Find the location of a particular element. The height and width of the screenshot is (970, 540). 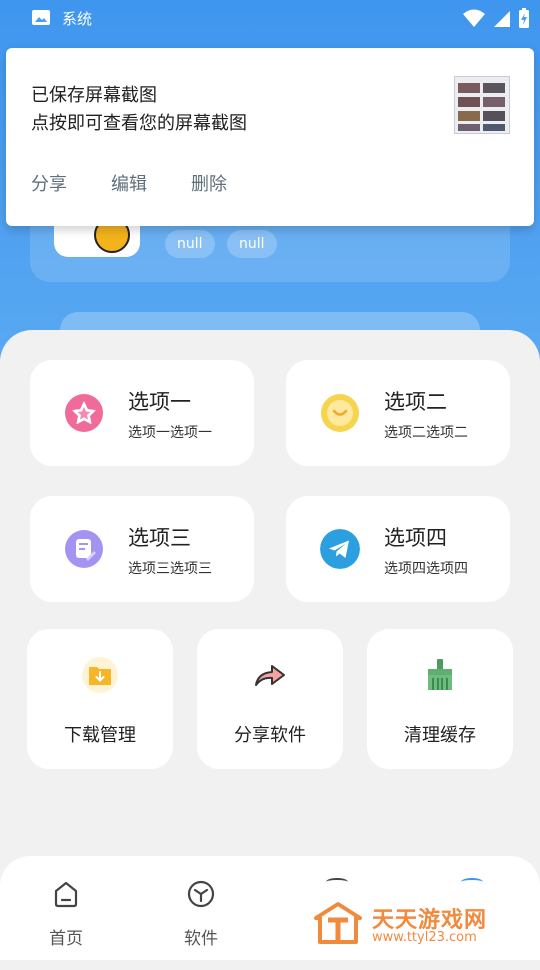

status-indicators is located at coordinates (496, 18).